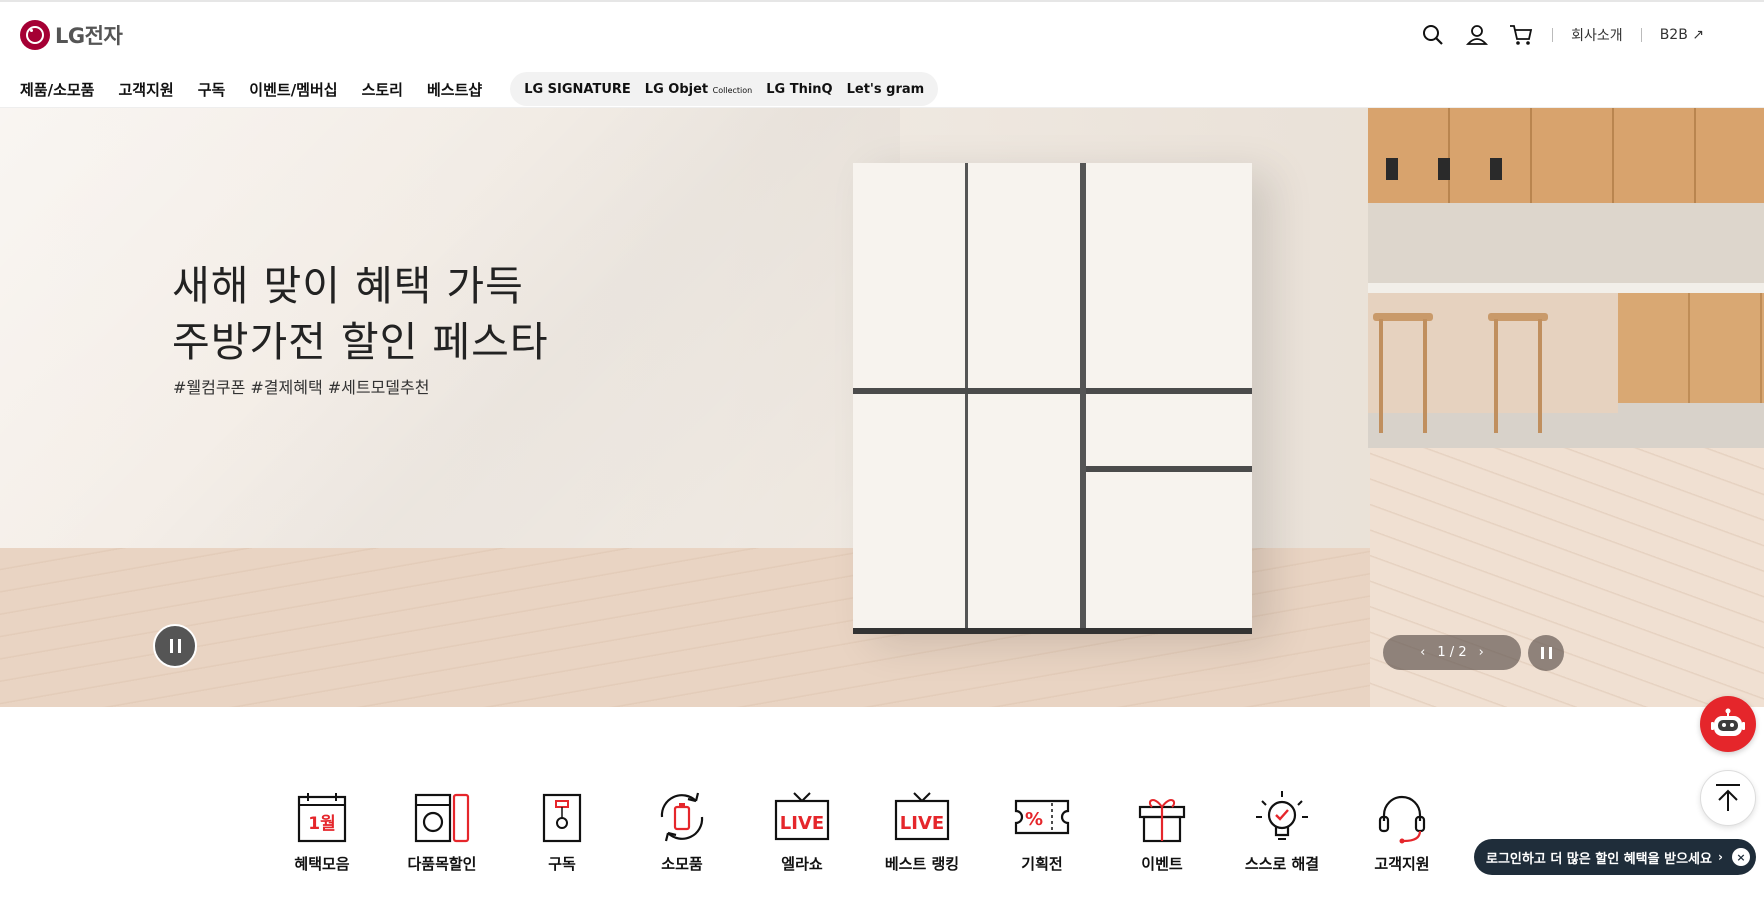 The image size is (1764, 923). Describe the element at coordinates (1562, 35) in the screenshot. I see `utility-menu: 회사소개 B2B ↗` at that location.